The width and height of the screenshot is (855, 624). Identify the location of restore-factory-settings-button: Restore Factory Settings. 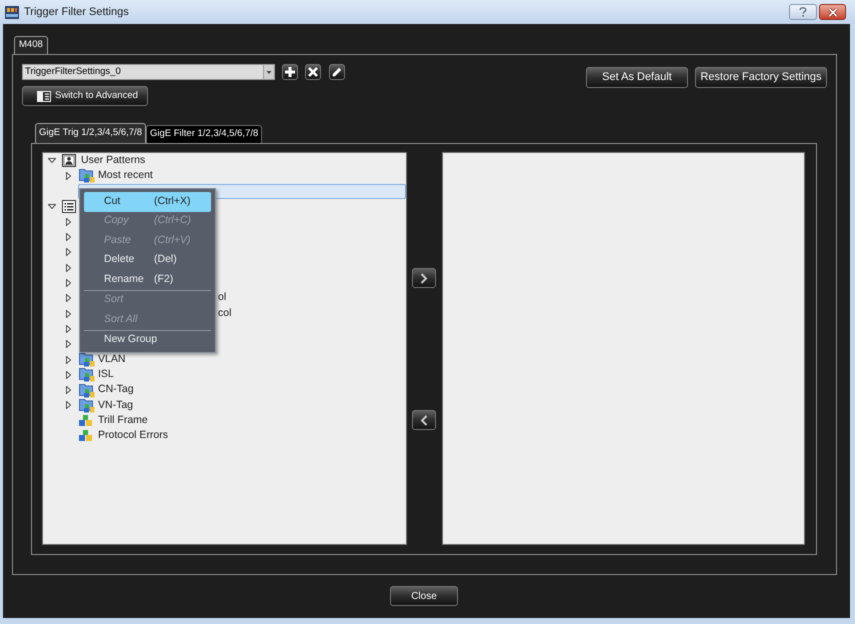
(761, 77).